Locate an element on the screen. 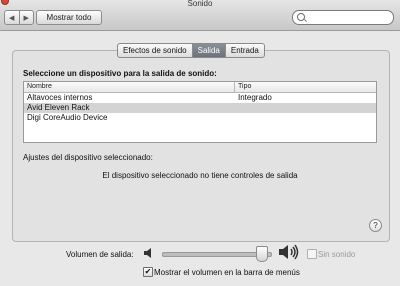  back-button: ◀ is located at coordinates (12, 17).